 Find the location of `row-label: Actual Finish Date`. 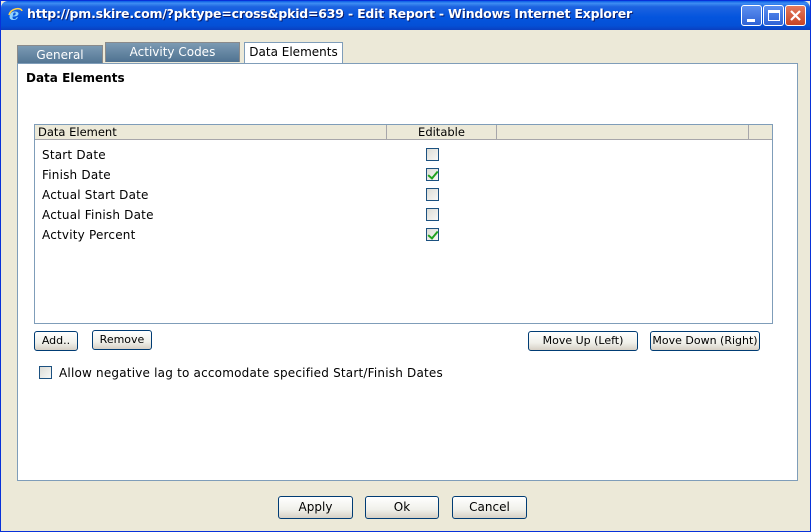

row-label: Actual Finish Date is located at coordinates (98, 215).